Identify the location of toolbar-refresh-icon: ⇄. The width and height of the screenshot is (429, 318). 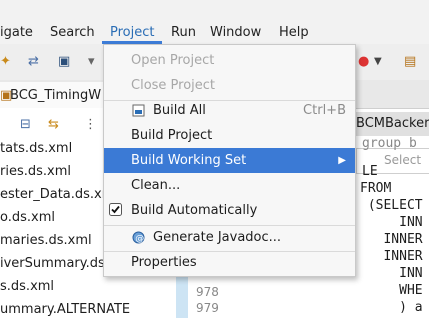
(33, 62).